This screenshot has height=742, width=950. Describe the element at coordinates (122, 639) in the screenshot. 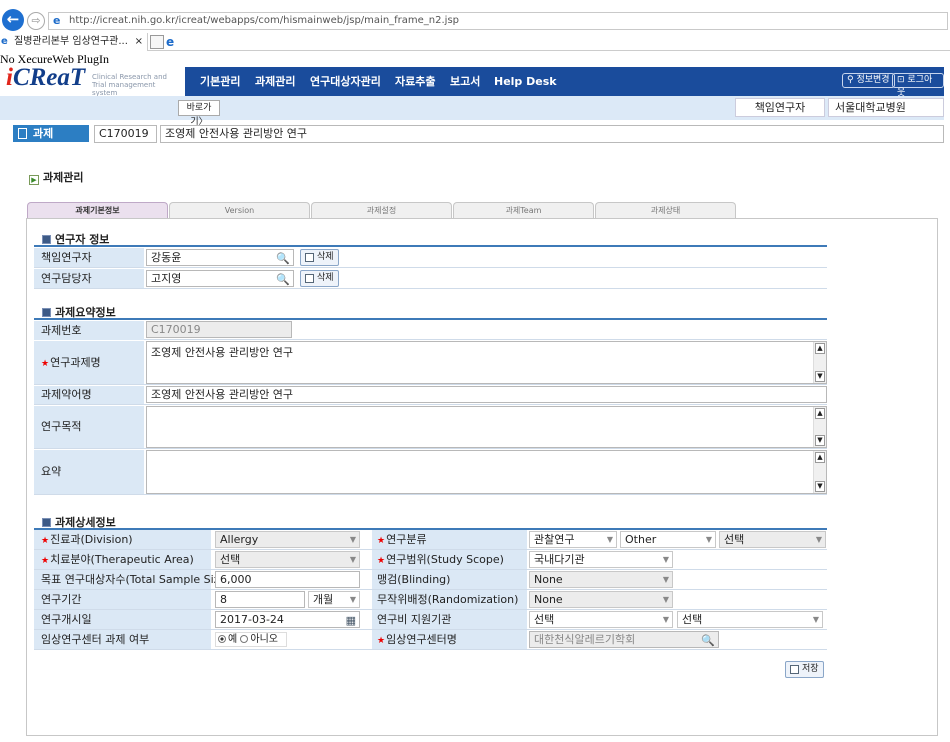

I see `center-flag-label: 임상연구센터 과제 여부` at that location.